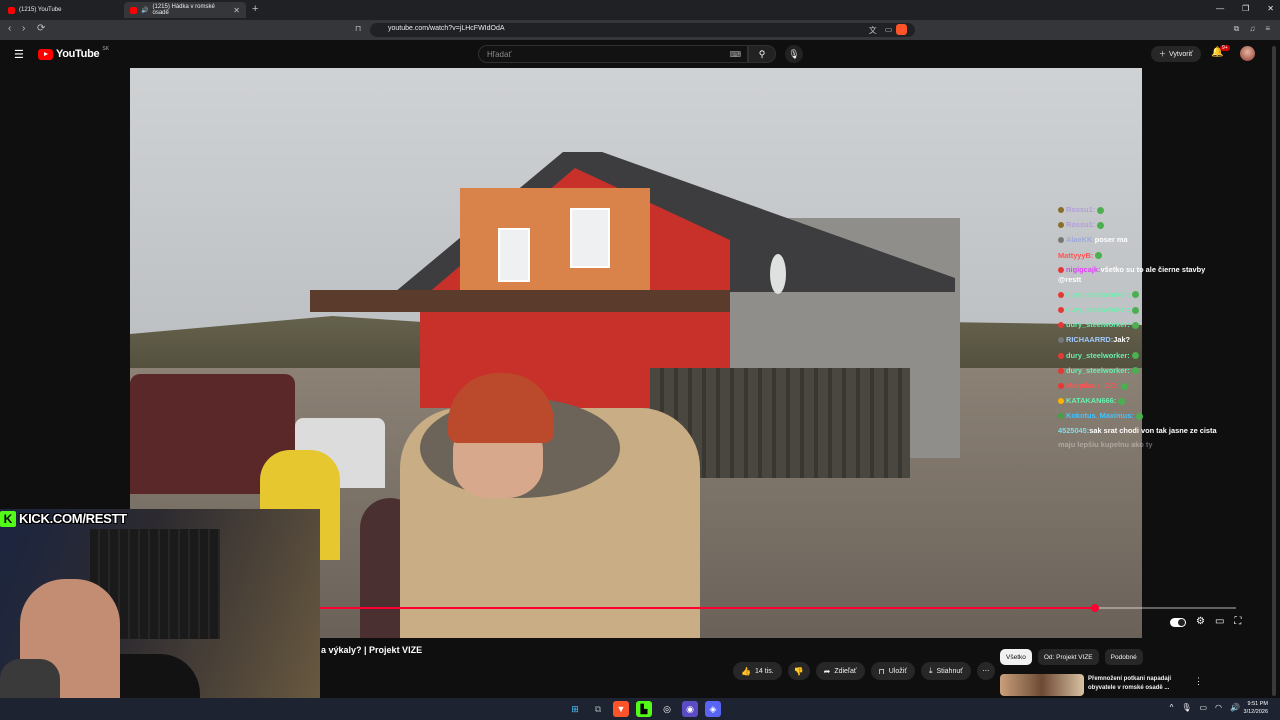 Image resolution: width=1280 pixels, height=720 pixels. What do you see at coordinates (358, 28) in the screenshot?
I see `bookmark-icon: ⊓` at bounding box center [358, 28].